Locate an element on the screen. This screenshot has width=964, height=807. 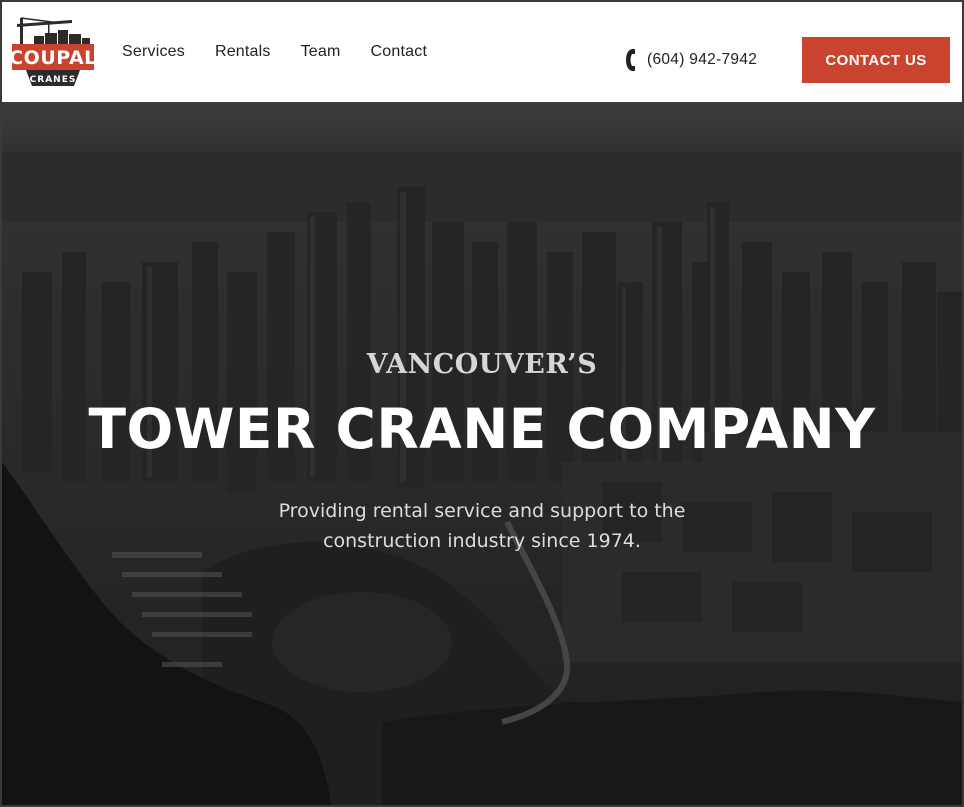
nav-rentals: Rentals is located at coordinates (243, 52).